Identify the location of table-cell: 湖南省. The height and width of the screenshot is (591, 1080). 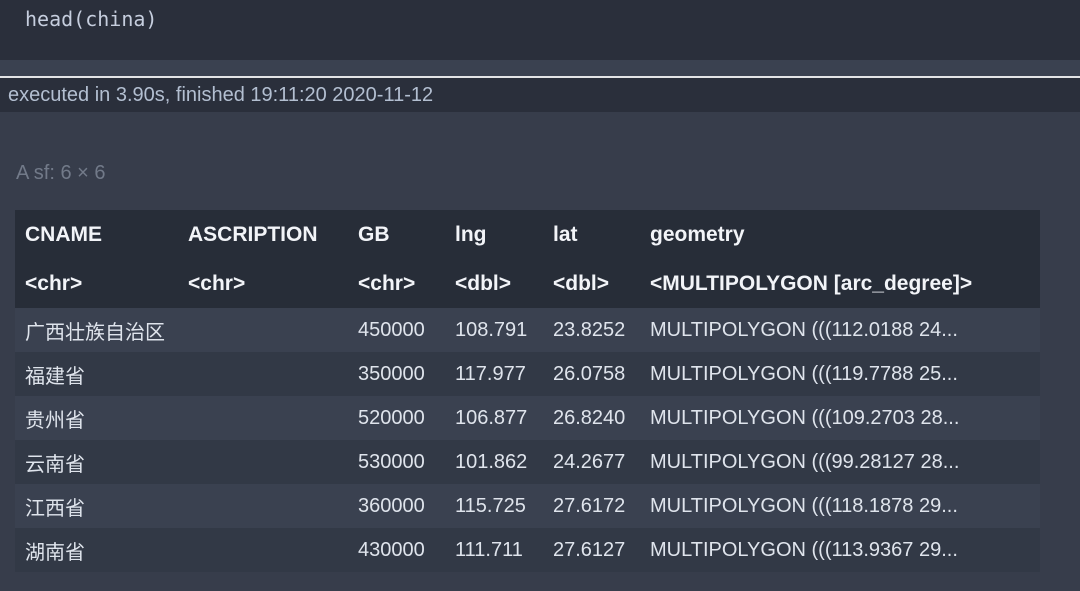
(55, 552).